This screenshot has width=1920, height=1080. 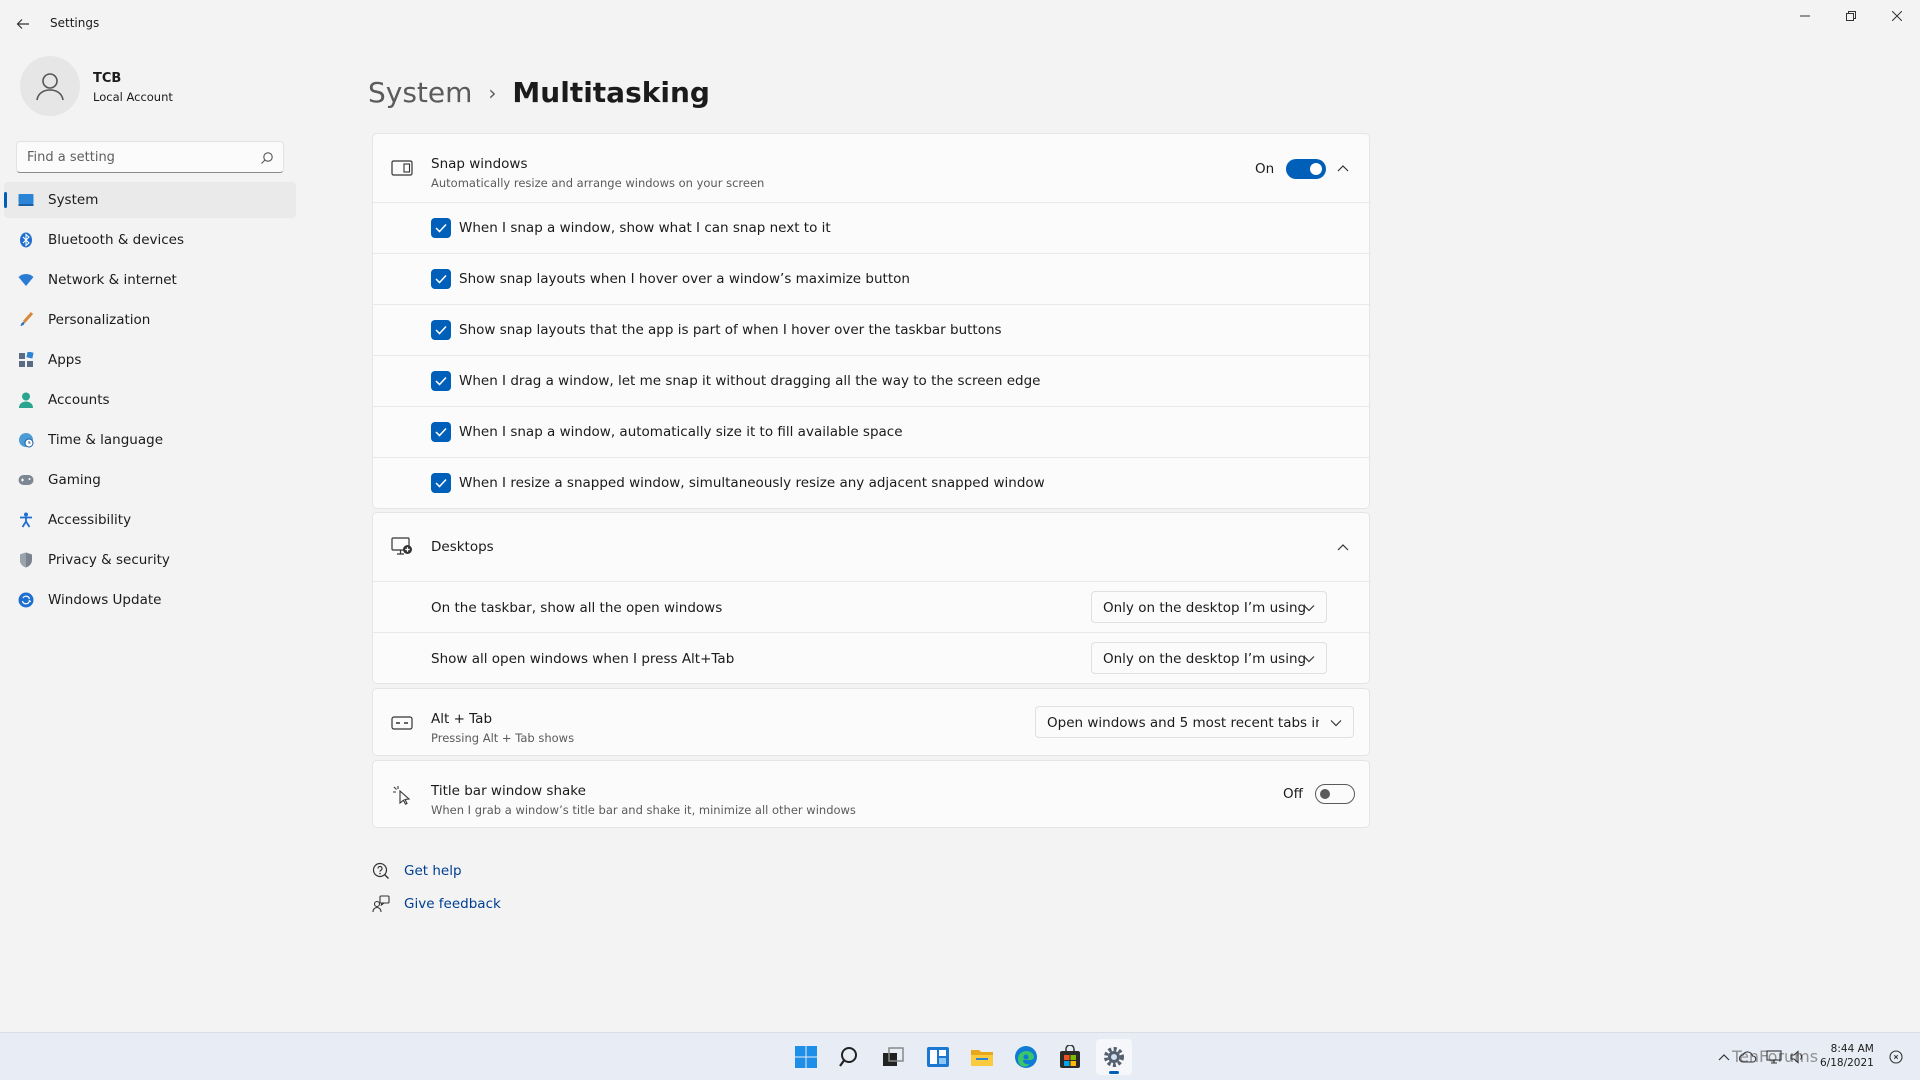 I want to click on get-help-link: Get help, so click(x=417, y=871).